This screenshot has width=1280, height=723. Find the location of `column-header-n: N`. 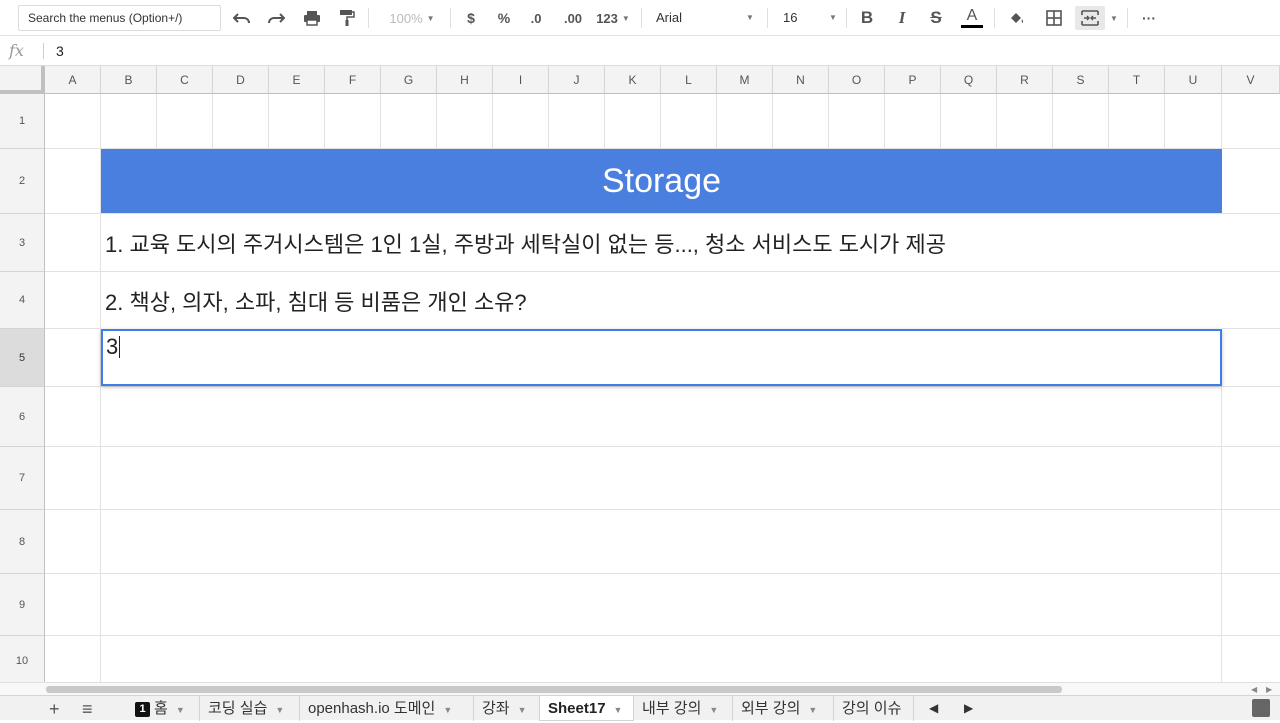

column-header-n: N is located at coordinates (801, 80).